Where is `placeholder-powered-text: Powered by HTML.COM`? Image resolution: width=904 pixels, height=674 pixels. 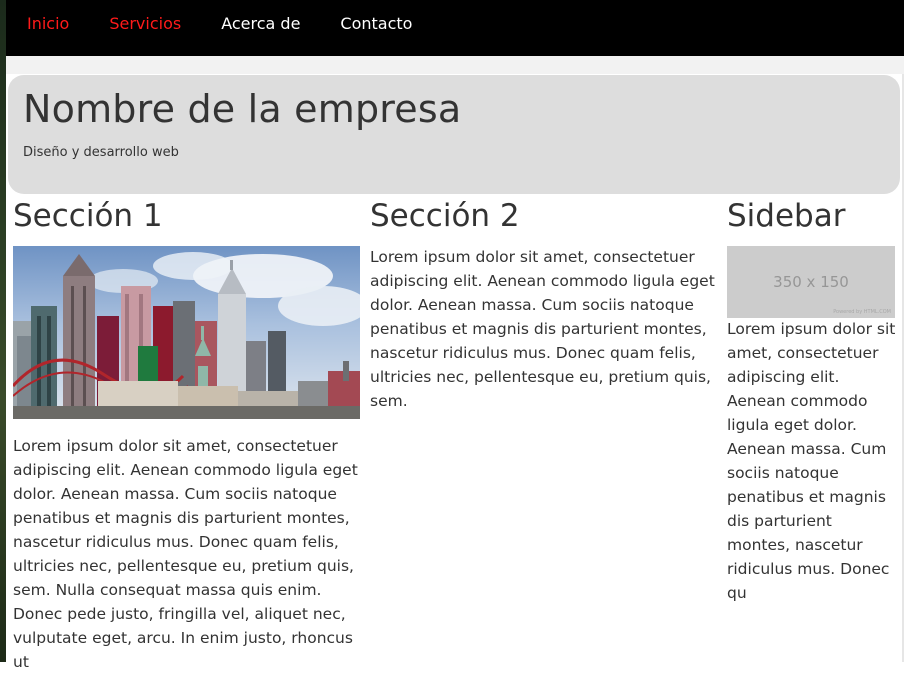
placeholder-powered-text: Powered by HTML.COM is located at coordinates (862, 312).